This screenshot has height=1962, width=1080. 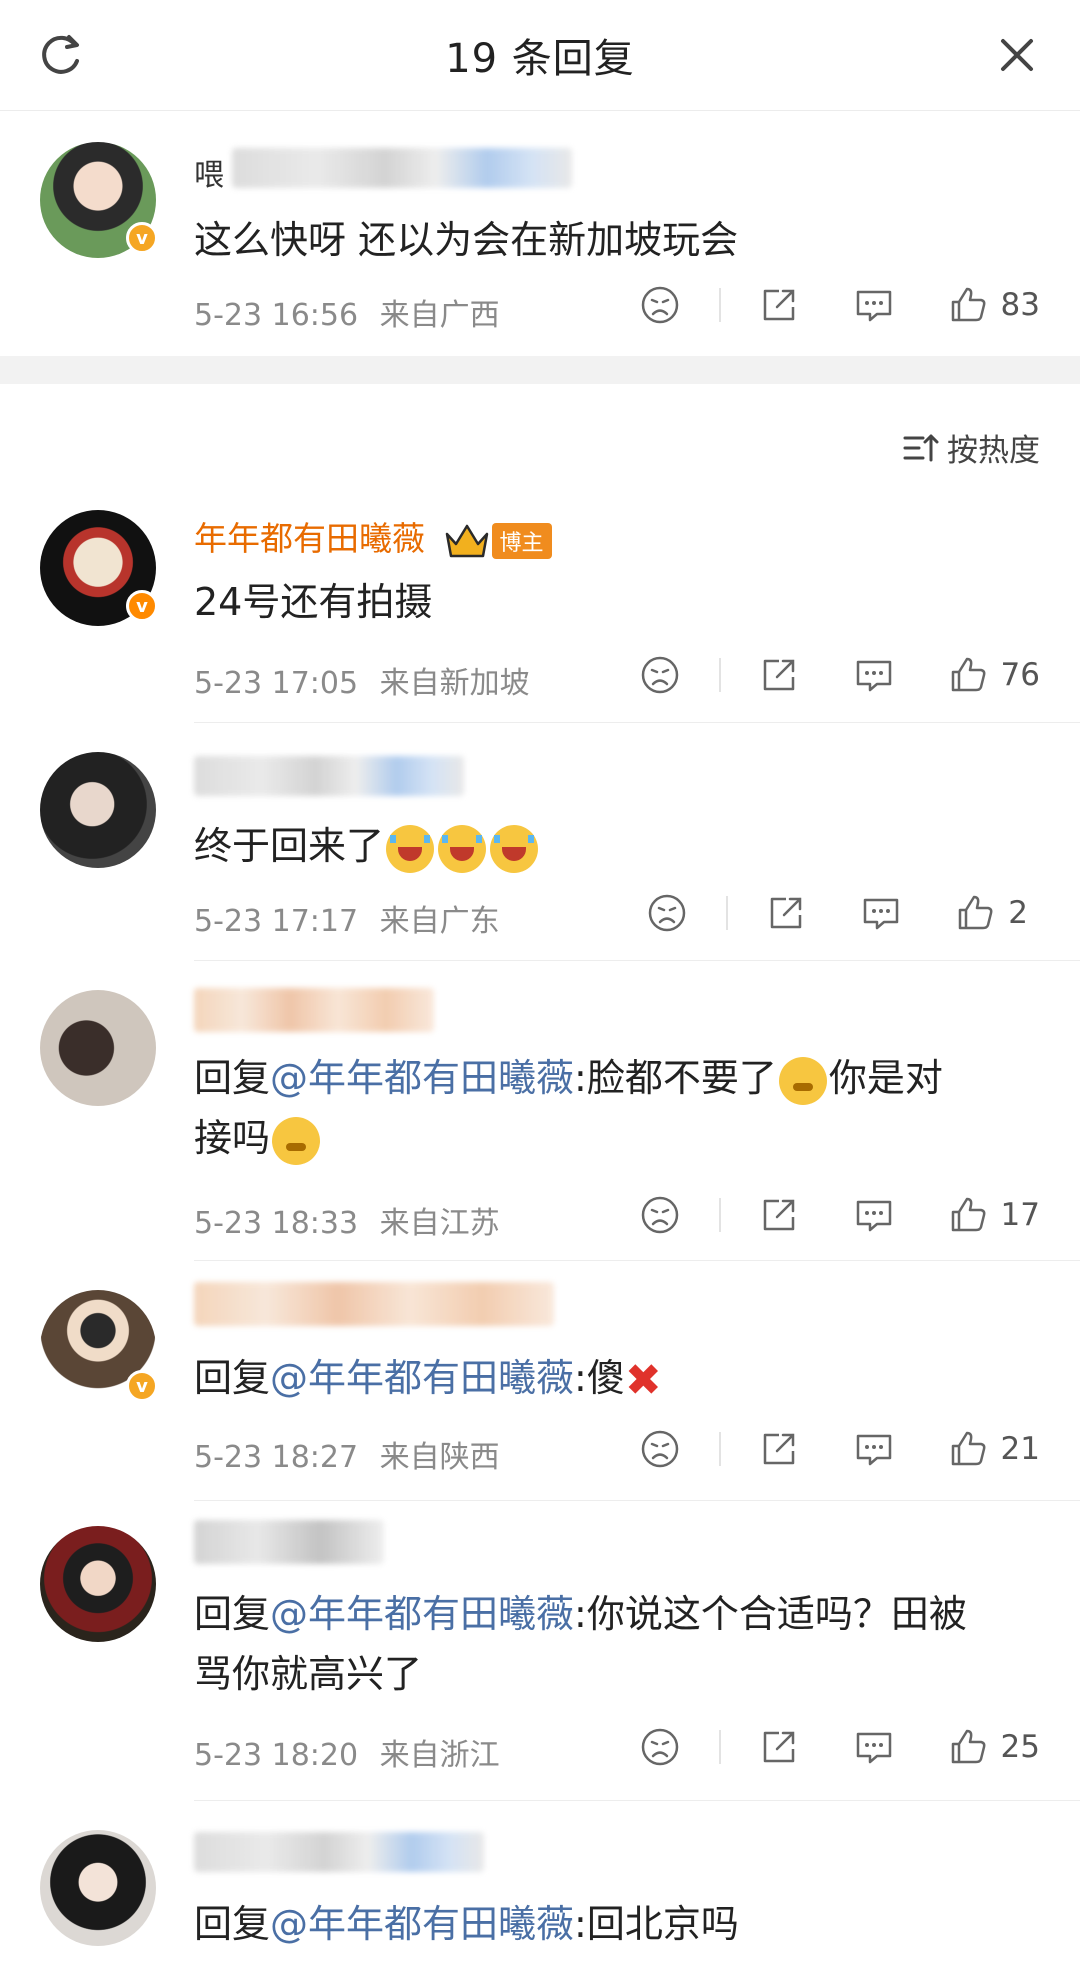 I want to click on like-button: 76, so click(x=993, y=675).